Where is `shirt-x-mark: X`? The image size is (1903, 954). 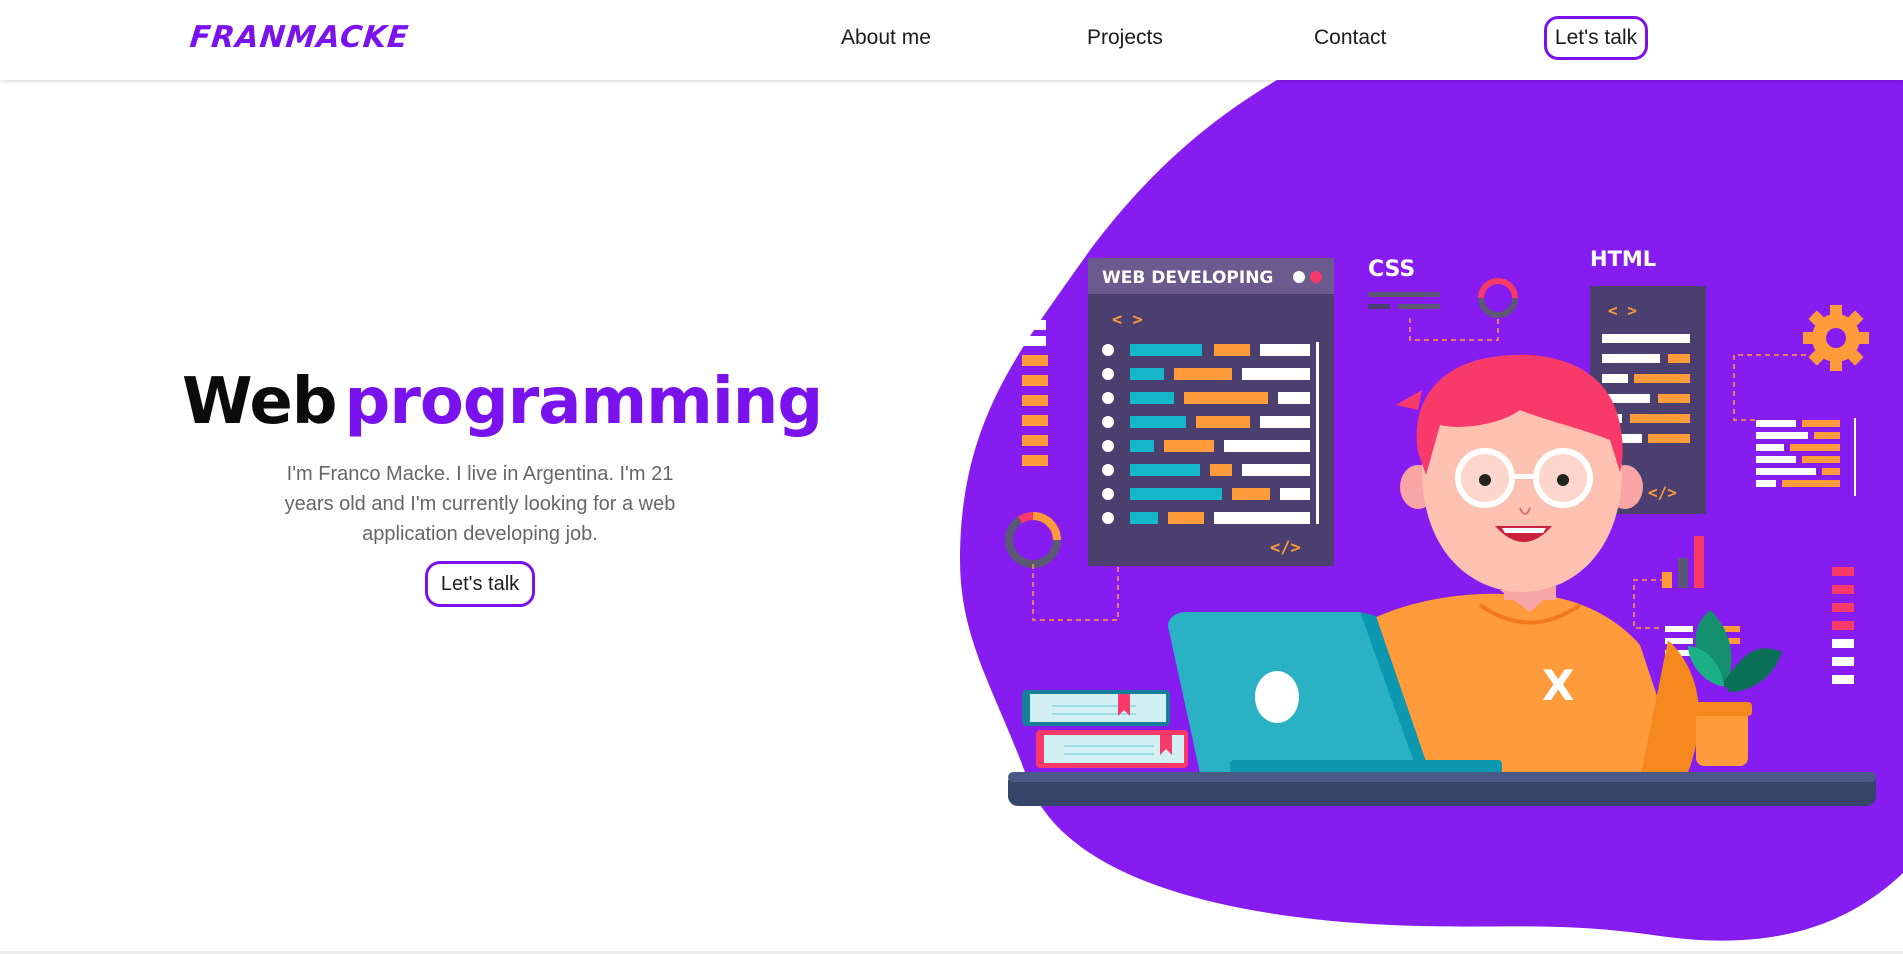
shirt-x-mark: X is located at coordinates (1558, 685).